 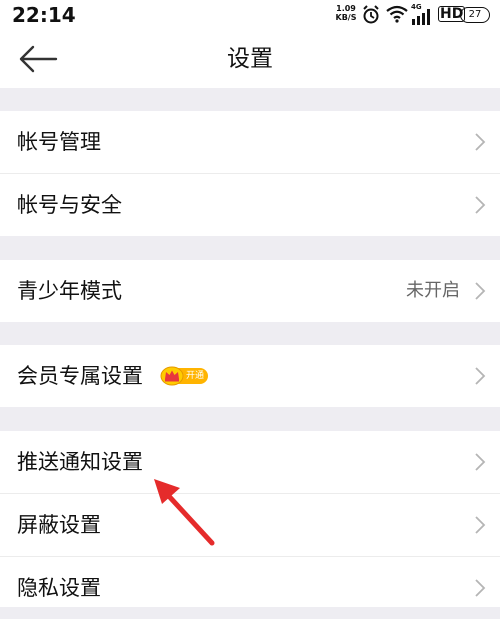 What do you see at coordinates (250, 142) in the screenshot?
I see `account-management-item: 帐号管理` at bounding box center [250, 142].